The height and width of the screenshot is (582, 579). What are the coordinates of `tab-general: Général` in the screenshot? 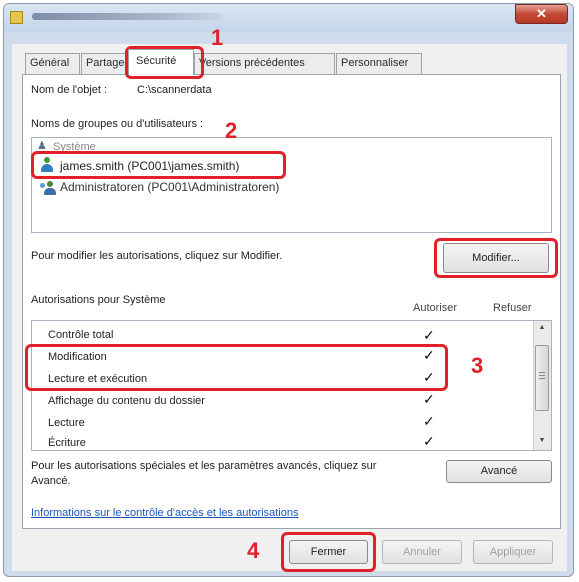 It's located at (52, 63).